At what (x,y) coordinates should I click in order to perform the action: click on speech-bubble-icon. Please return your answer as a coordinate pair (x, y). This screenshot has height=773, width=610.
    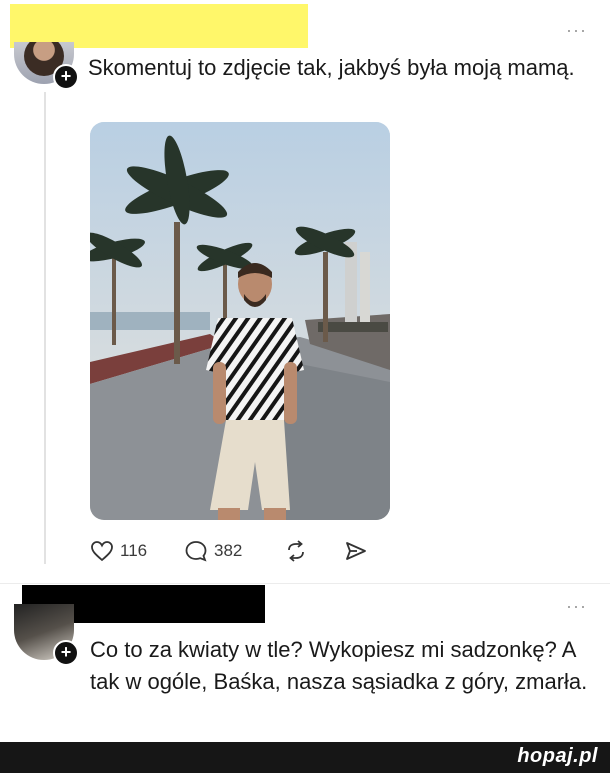
    Looking at the image, I should click on (196, 551).